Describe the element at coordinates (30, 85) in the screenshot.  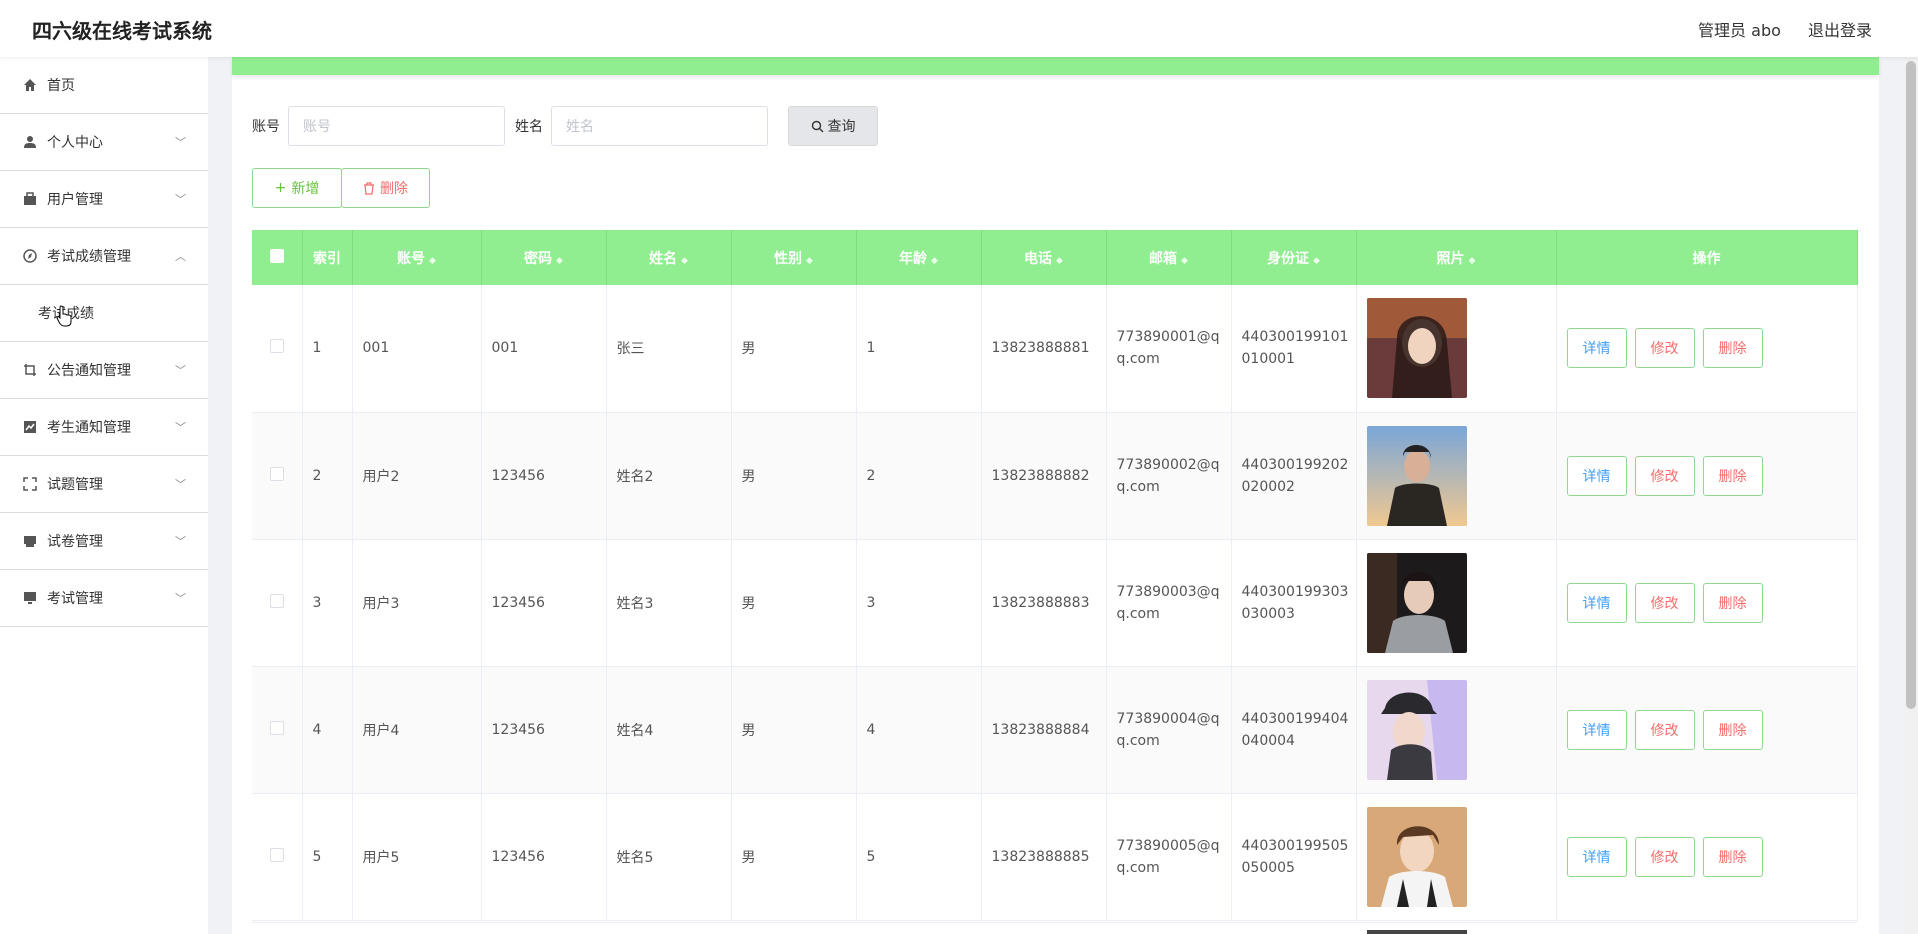
I see `home-icon` at that location.